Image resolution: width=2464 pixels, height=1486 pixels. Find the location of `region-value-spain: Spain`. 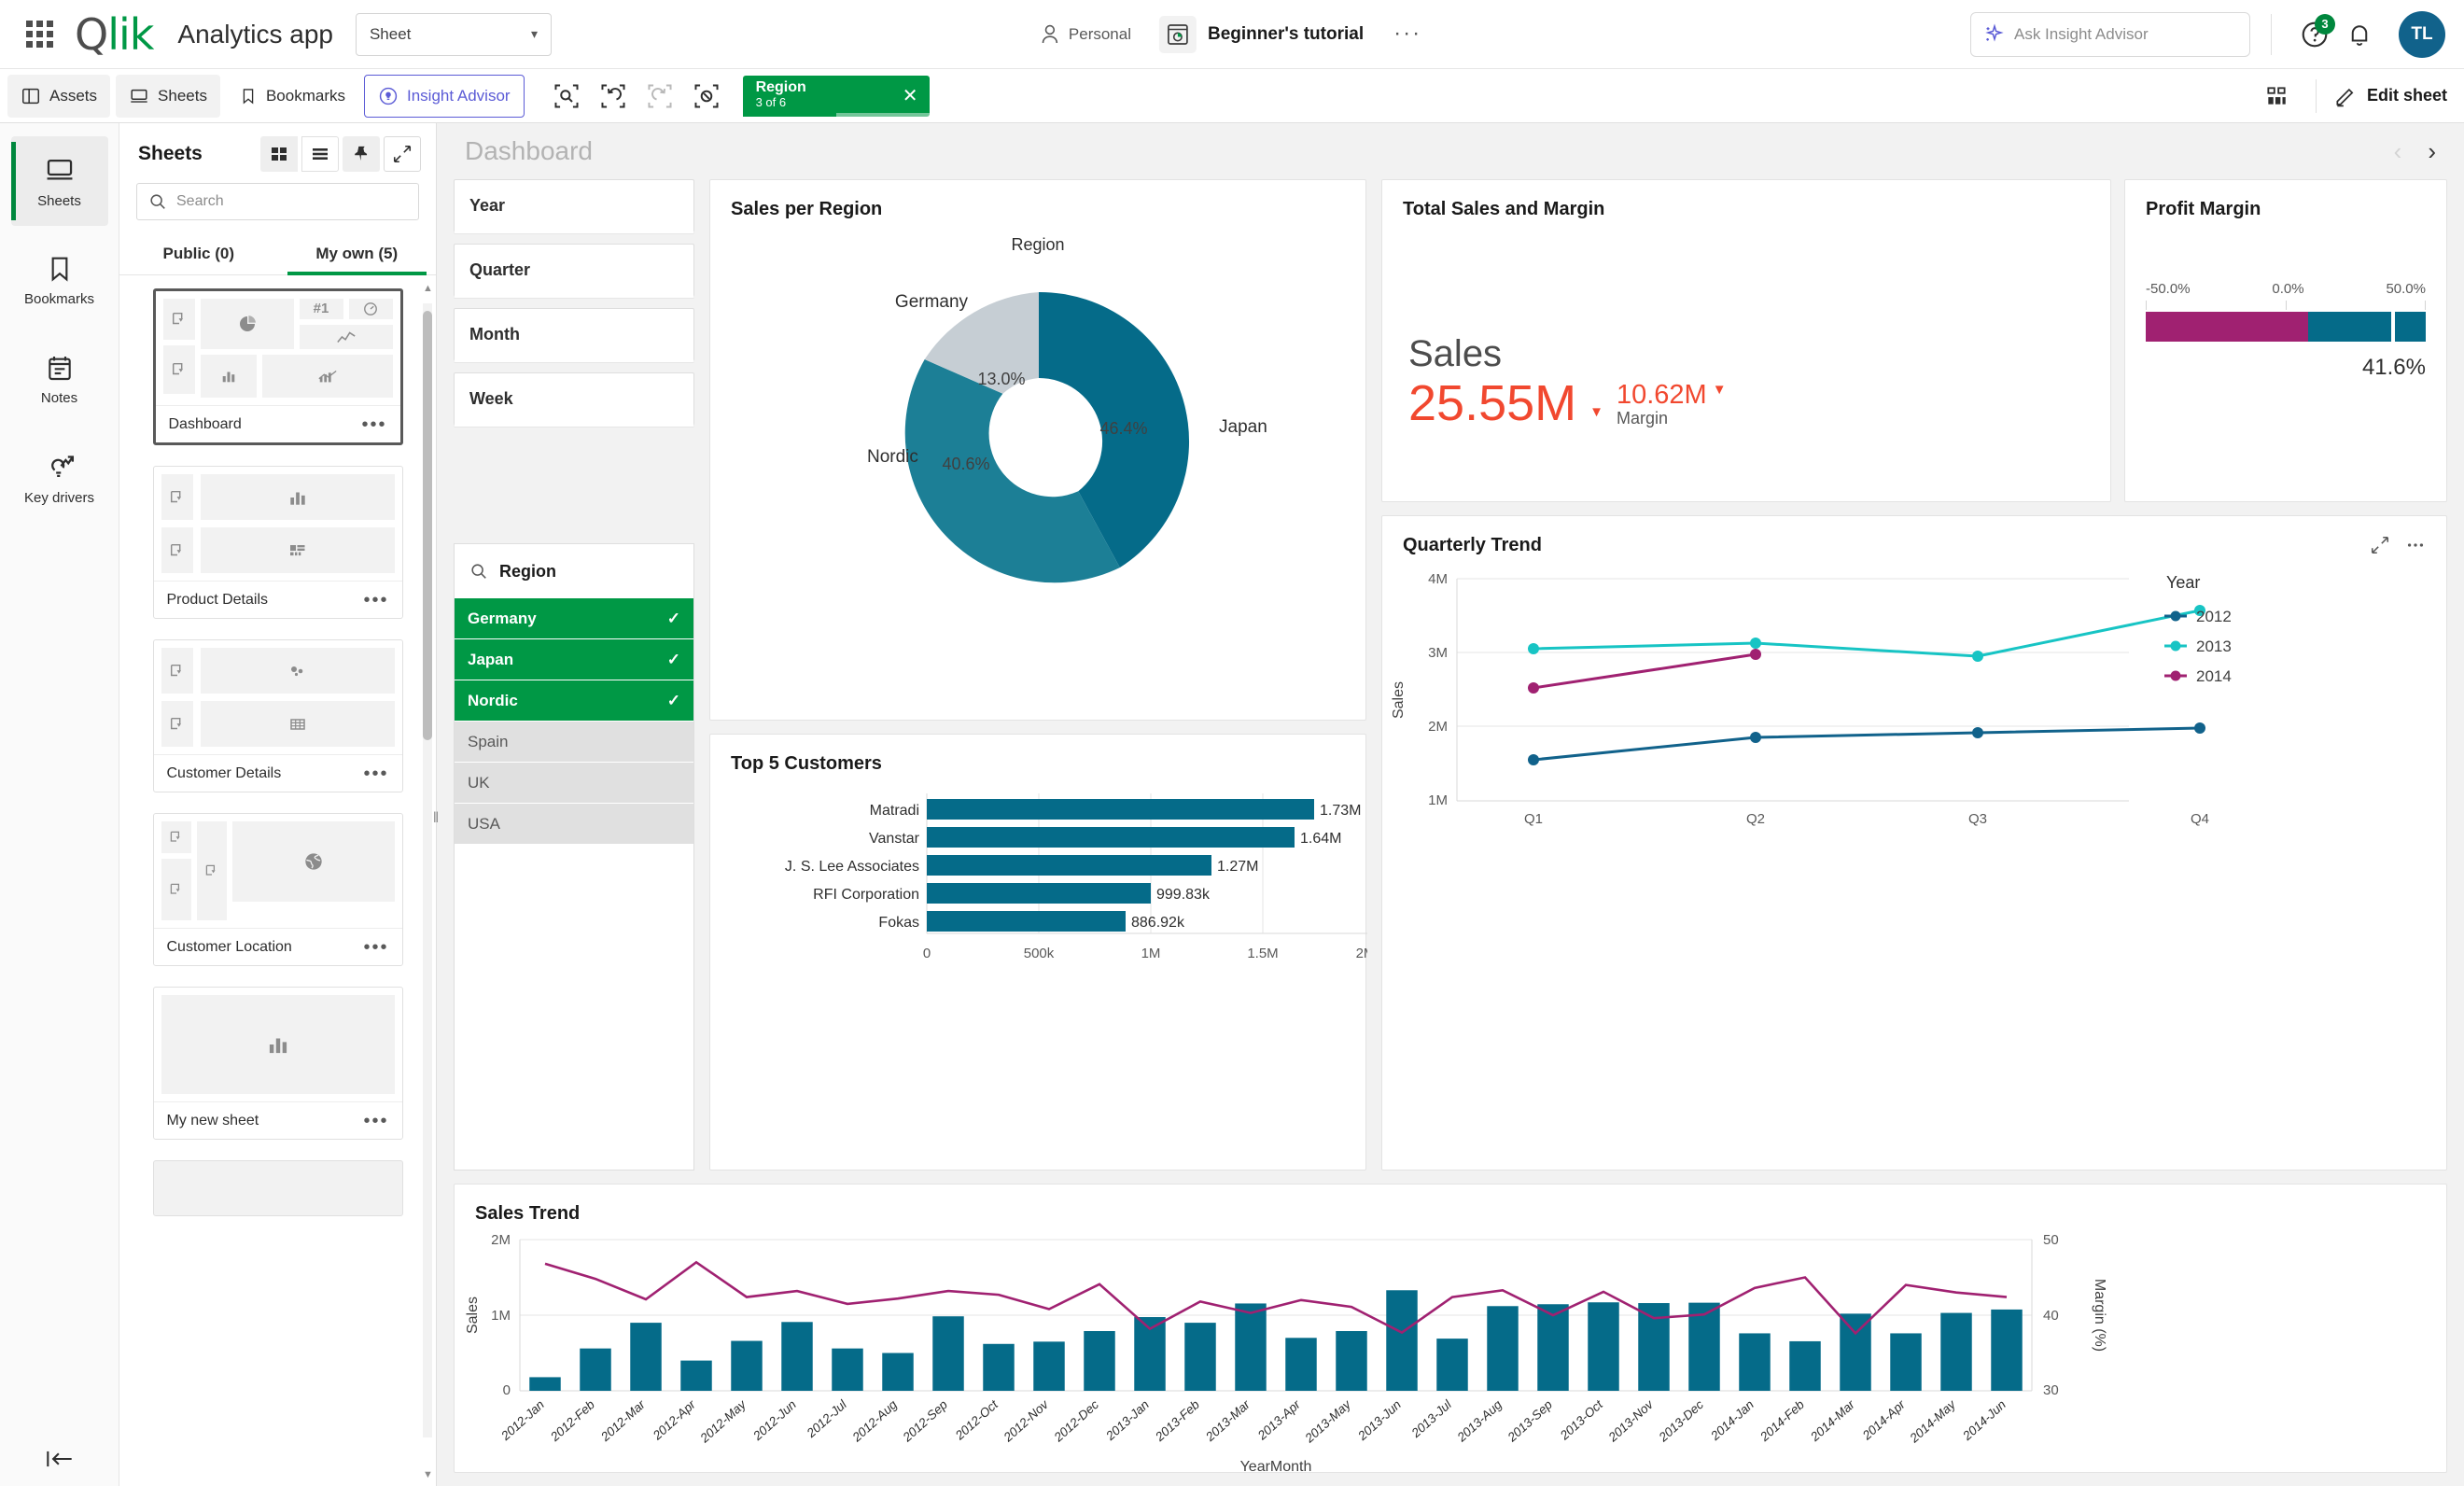

region-value-spain: Spain is located at coordinates (574, 742).